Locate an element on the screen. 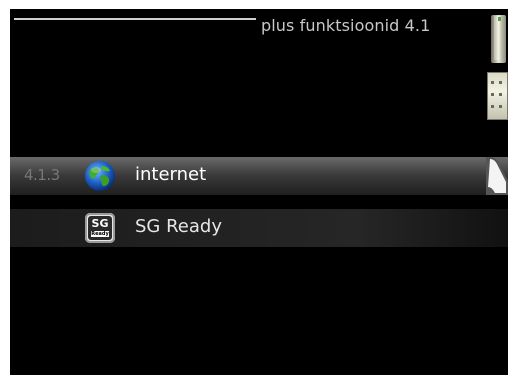  header-divider is located at coordinates (135, 19).